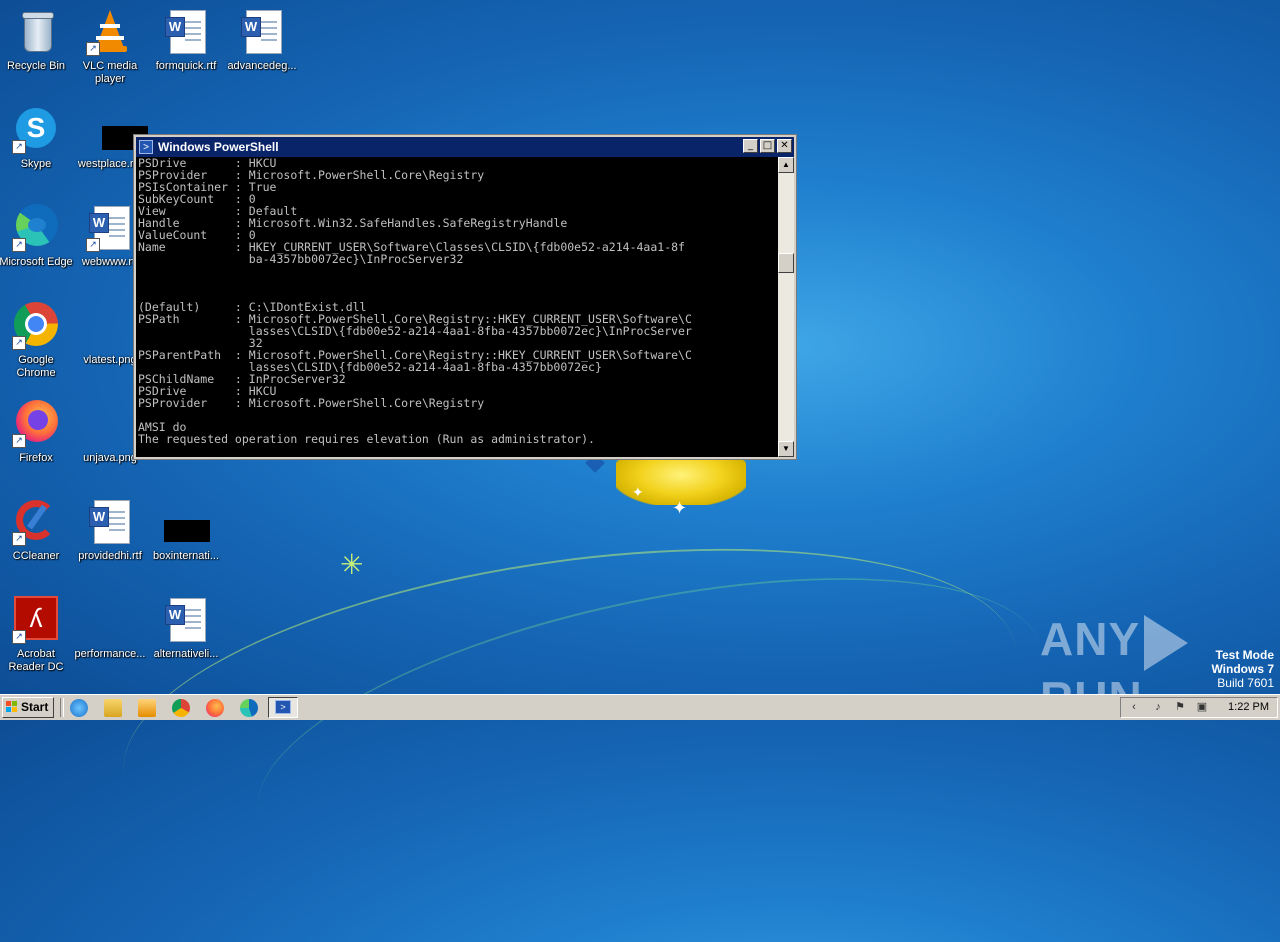 The width and height of the screenshot is (1280, 942). I want to click on test-mode-notice: Test Mode Windows 7 Build 7601, so click(1242, 669).